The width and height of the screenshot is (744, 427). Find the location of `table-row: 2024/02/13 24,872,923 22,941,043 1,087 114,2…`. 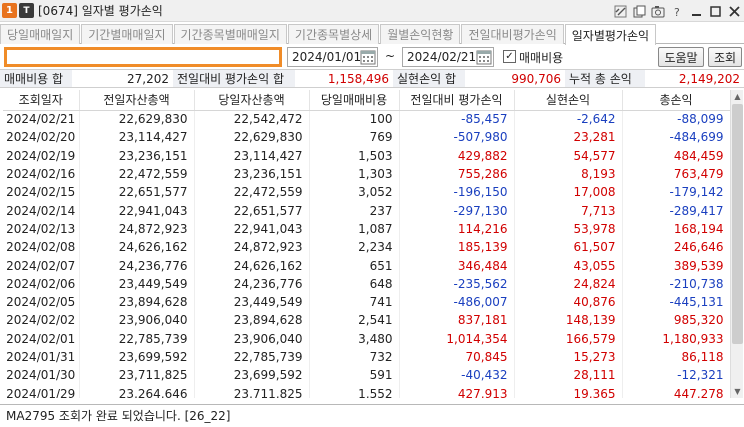

table-row: 2024/02/13 24,872,923 22,941,043 1,087 114,2… is located at coordinates (366, 229).